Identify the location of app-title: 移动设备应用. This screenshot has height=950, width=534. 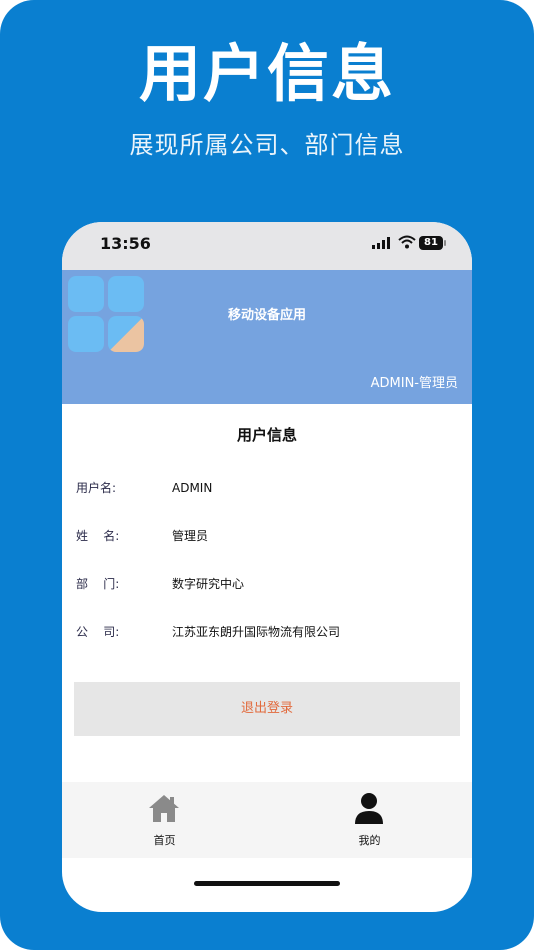
(266, 315).